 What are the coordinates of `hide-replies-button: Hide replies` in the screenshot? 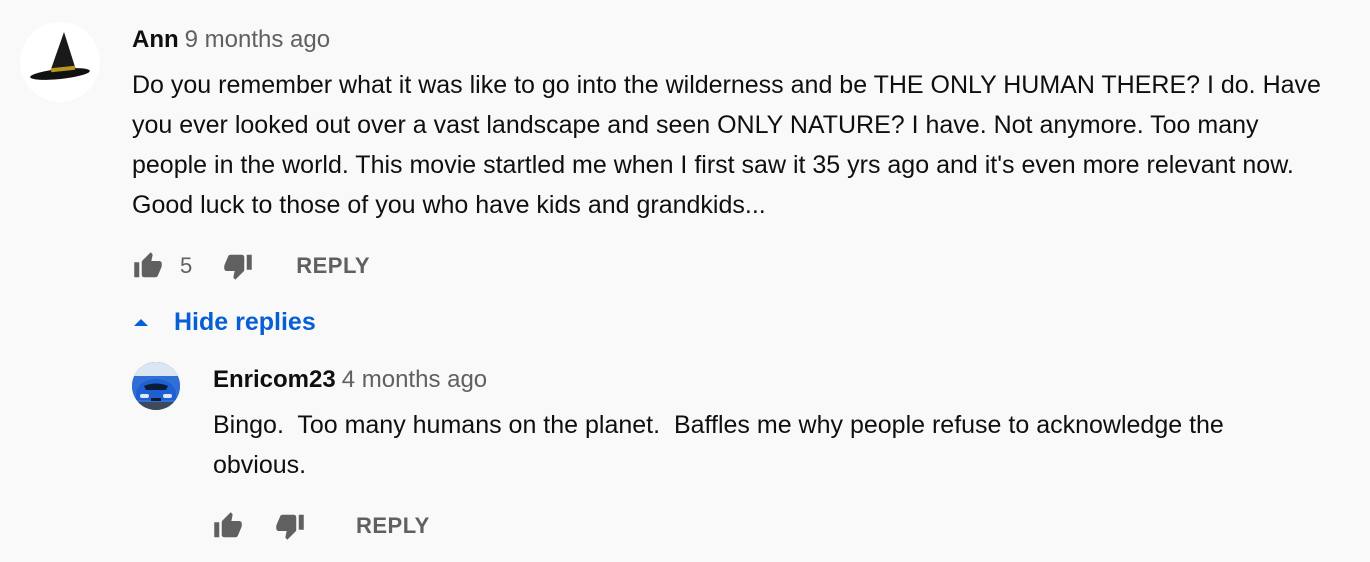 It's located at (224, 322).